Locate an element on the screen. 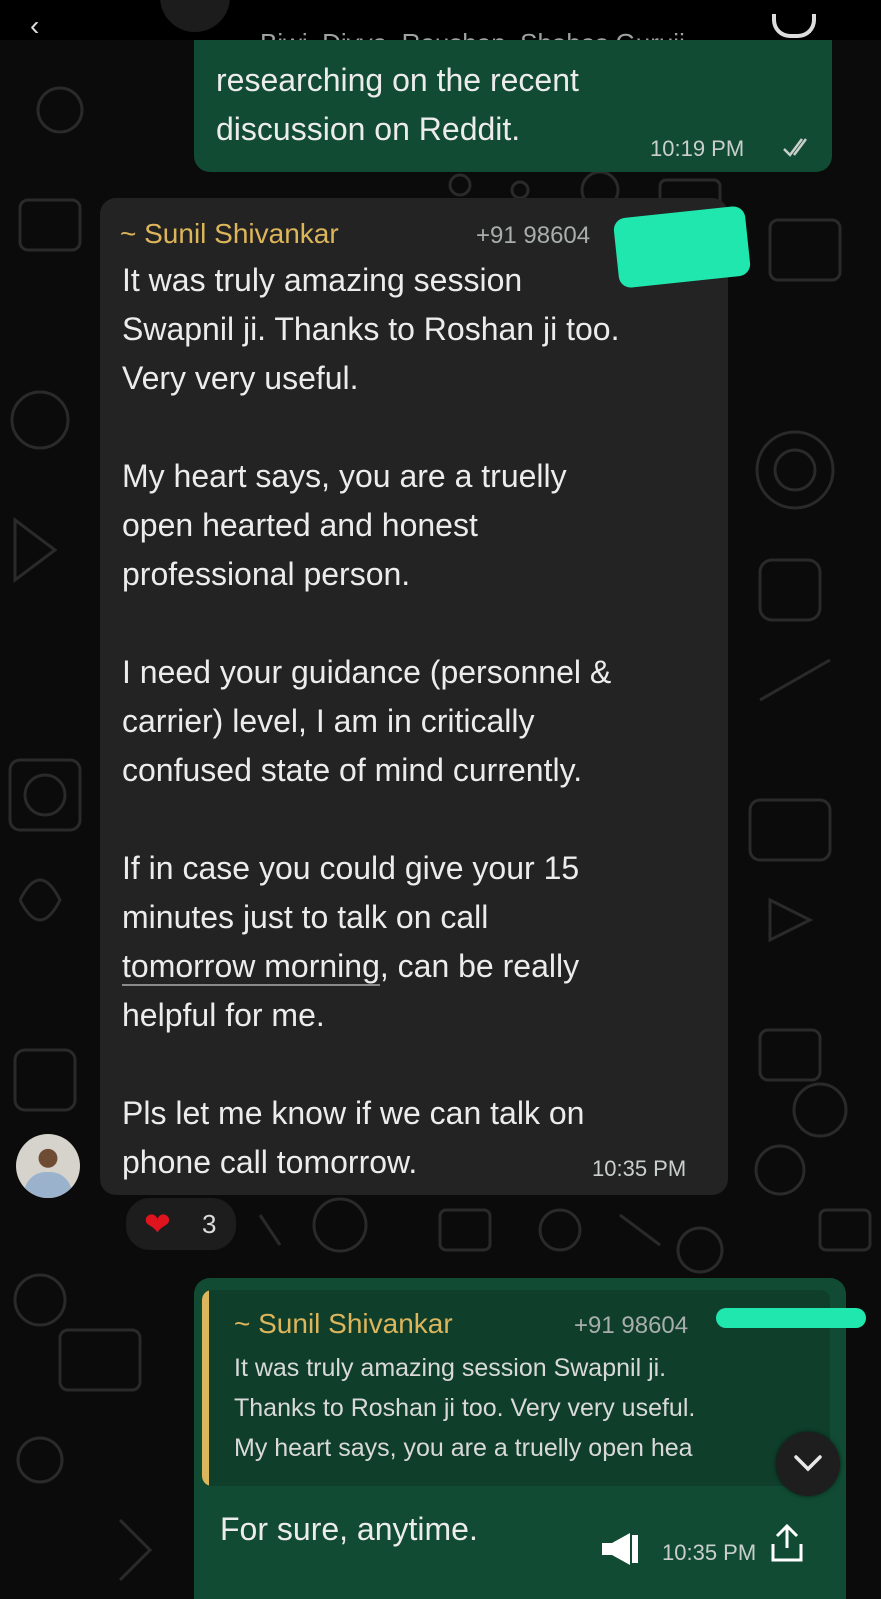 The height and width of the screenshot is (1599, 881). quoted-sender-name: ~ Sunil Shivankar is located at coordinates (343, 1323).